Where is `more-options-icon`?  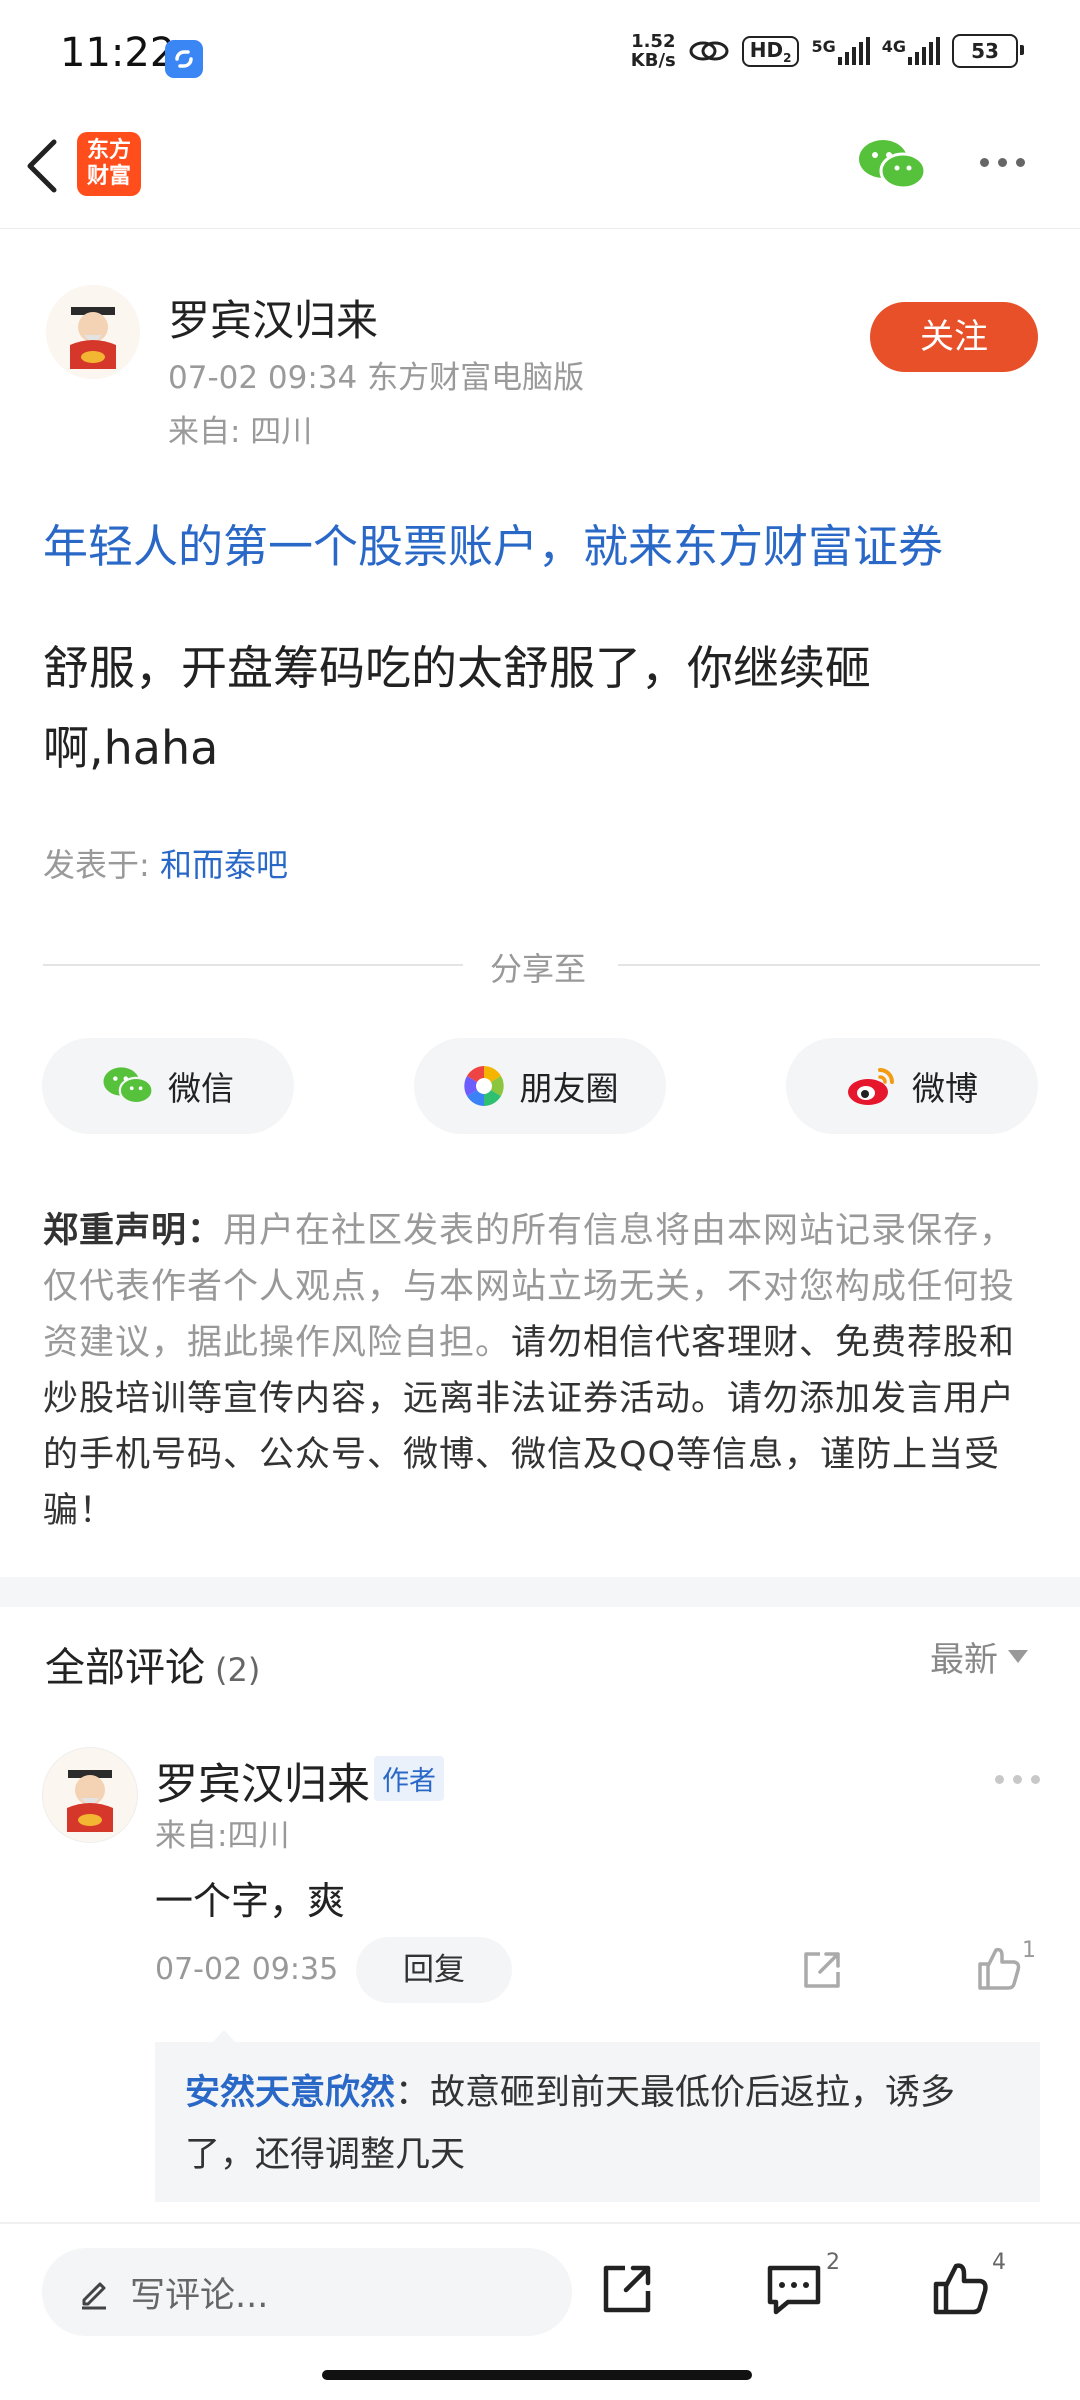 more-options-icon is located at coordinates (1002, 162).